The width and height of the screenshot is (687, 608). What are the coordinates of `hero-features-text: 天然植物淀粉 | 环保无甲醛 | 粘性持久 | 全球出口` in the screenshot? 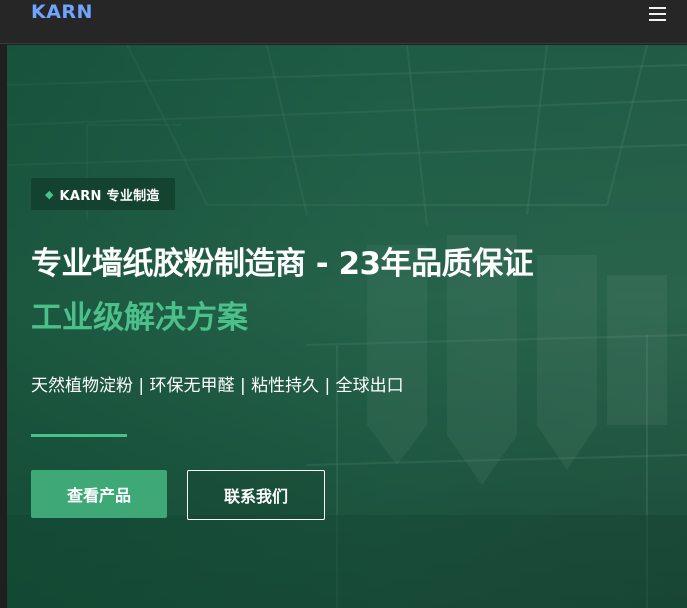 It's located at (217, 386).